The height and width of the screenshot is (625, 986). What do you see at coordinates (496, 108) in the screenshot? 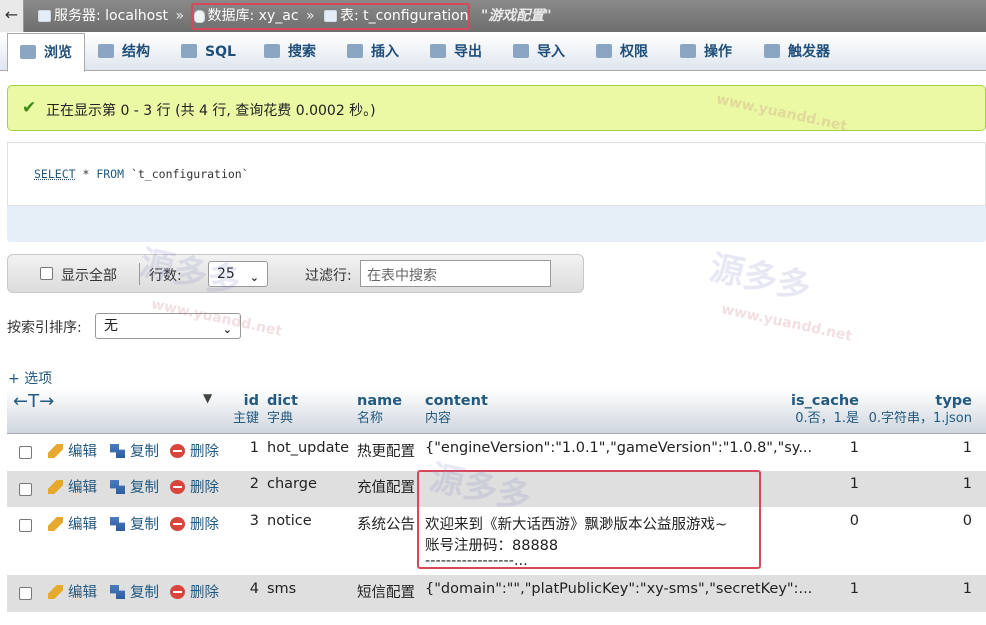
I see `success-message: ✔ 正在显示第 0 - 3 行 (共 4 行, 查询花费 0.0002 秒。)` at bounding box center [496, 108].